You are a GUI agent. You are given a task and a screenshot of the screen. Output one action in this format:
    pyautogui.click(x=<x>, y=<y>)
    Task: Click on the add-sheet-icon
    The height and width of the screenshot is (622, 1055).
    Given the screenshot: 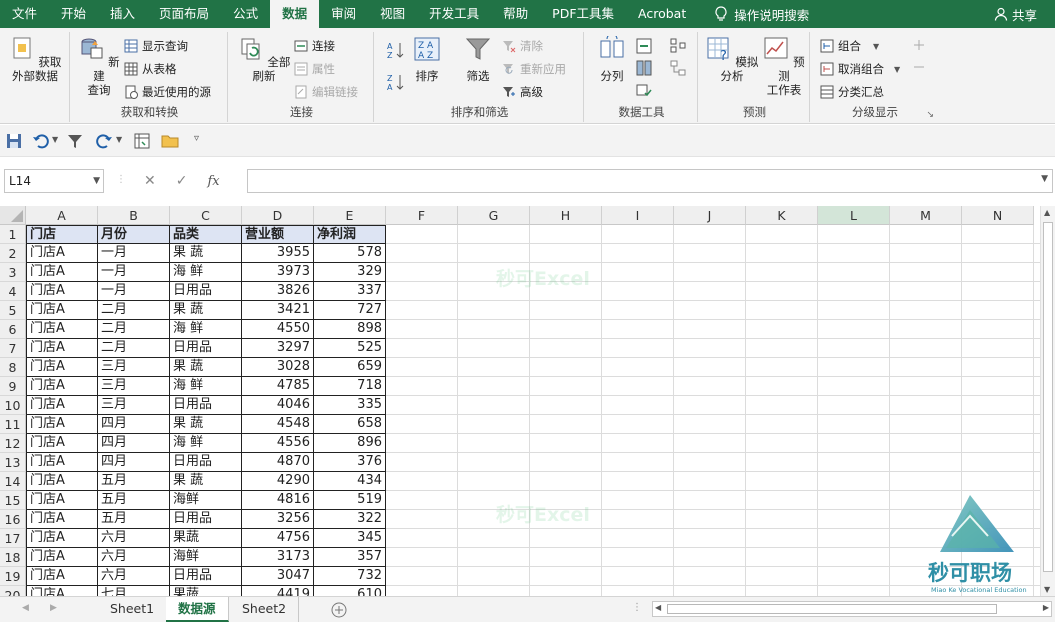 What is the action you would take?
    pyautogui.click(x=339, y=610)
    